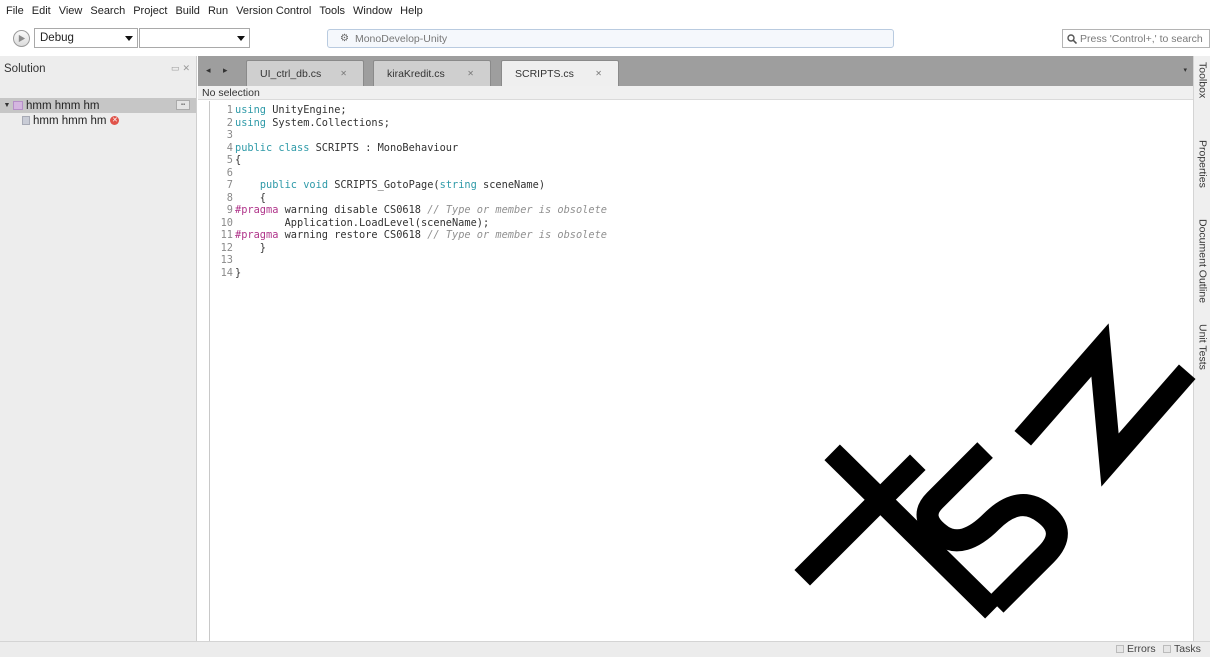 The image size is (1210, 657). I want to click on navigation-bar: No selection, so click(695, 93).